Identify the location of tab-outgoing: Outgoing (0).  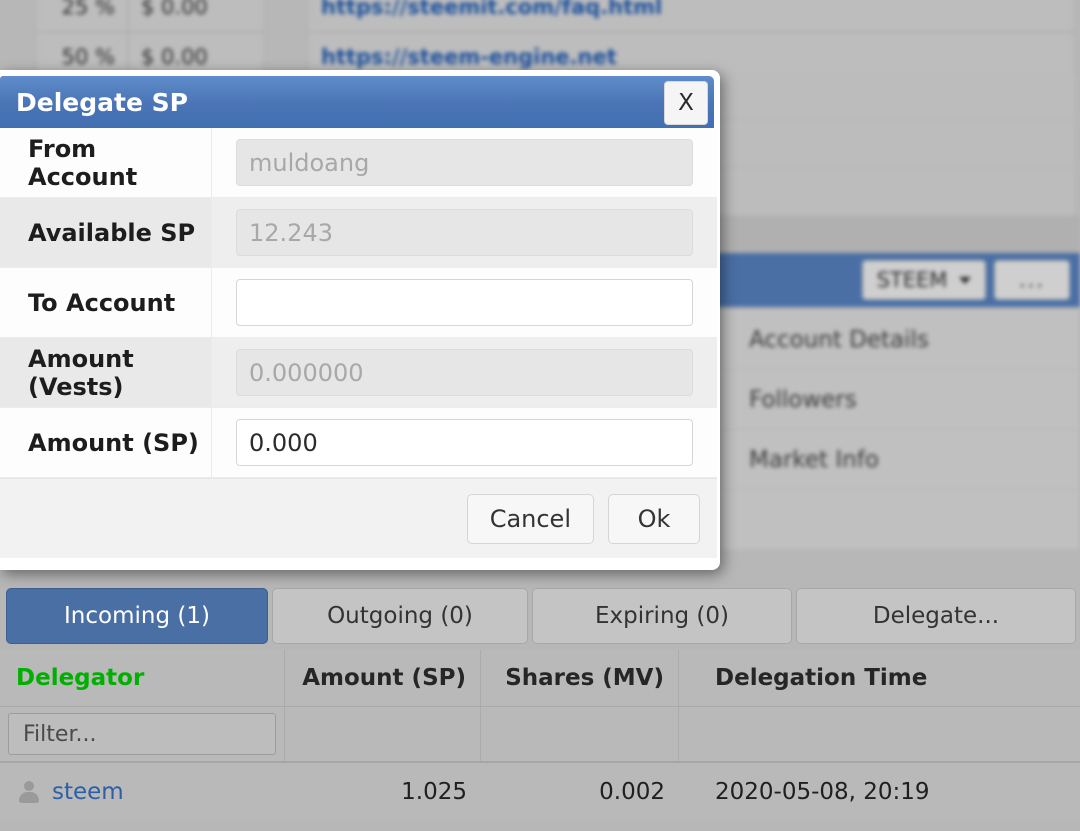
(400, 616).